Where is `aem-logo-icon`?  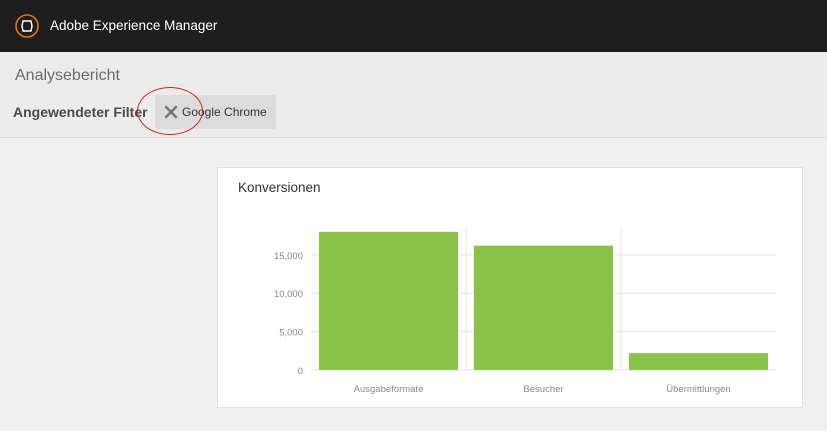
aem-logo-icon is located at coordinates (27, 26).